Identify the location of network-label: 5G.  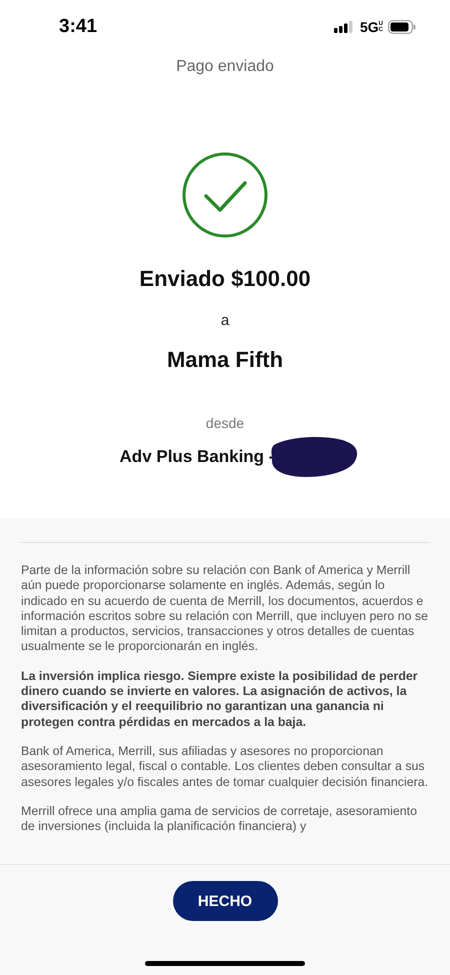
(369, 27).